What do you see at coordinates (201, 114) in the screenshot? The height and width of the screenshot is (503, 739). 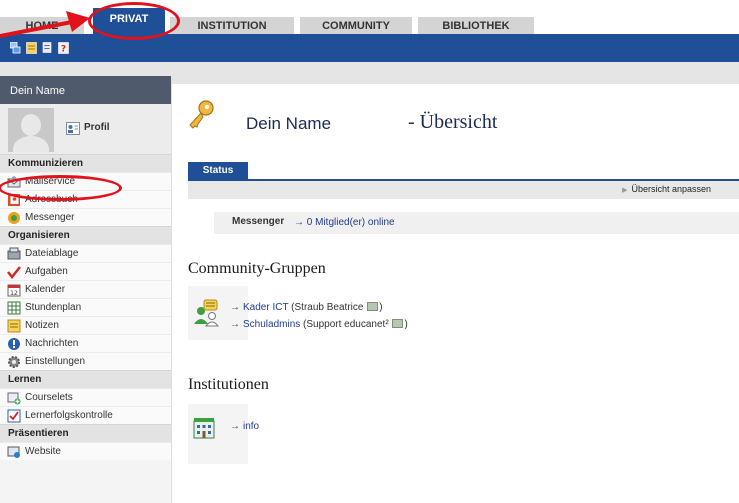 I see `key-icon` at bounding box center [201, 114].